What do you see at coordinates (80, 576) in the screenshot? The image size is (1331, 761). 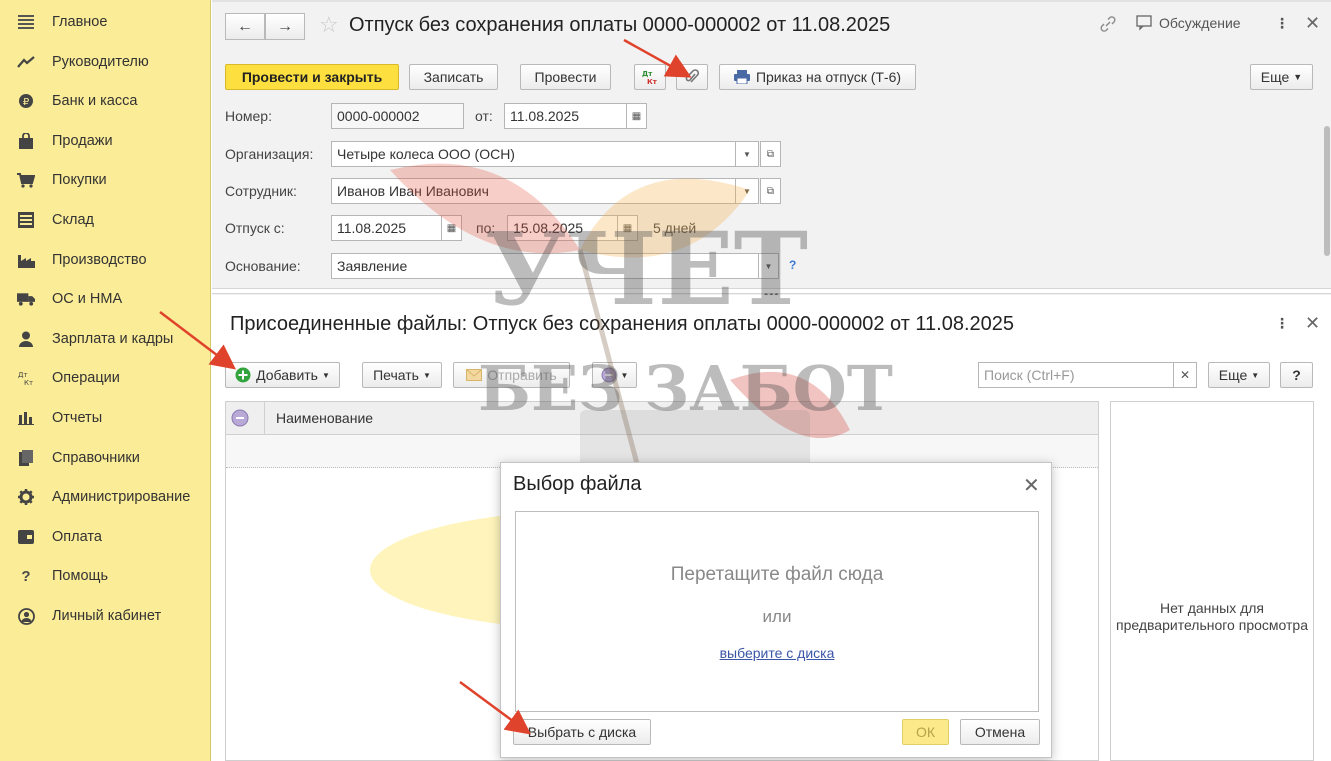 I see `sidebar-item-label: Помощь` at bounding box center [80, 576].